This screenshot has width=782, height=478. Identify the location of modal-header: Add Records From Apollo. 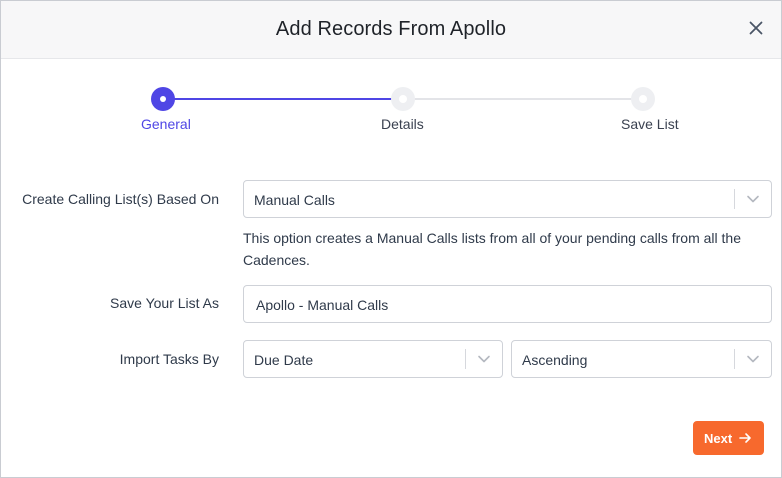
(391, 30).